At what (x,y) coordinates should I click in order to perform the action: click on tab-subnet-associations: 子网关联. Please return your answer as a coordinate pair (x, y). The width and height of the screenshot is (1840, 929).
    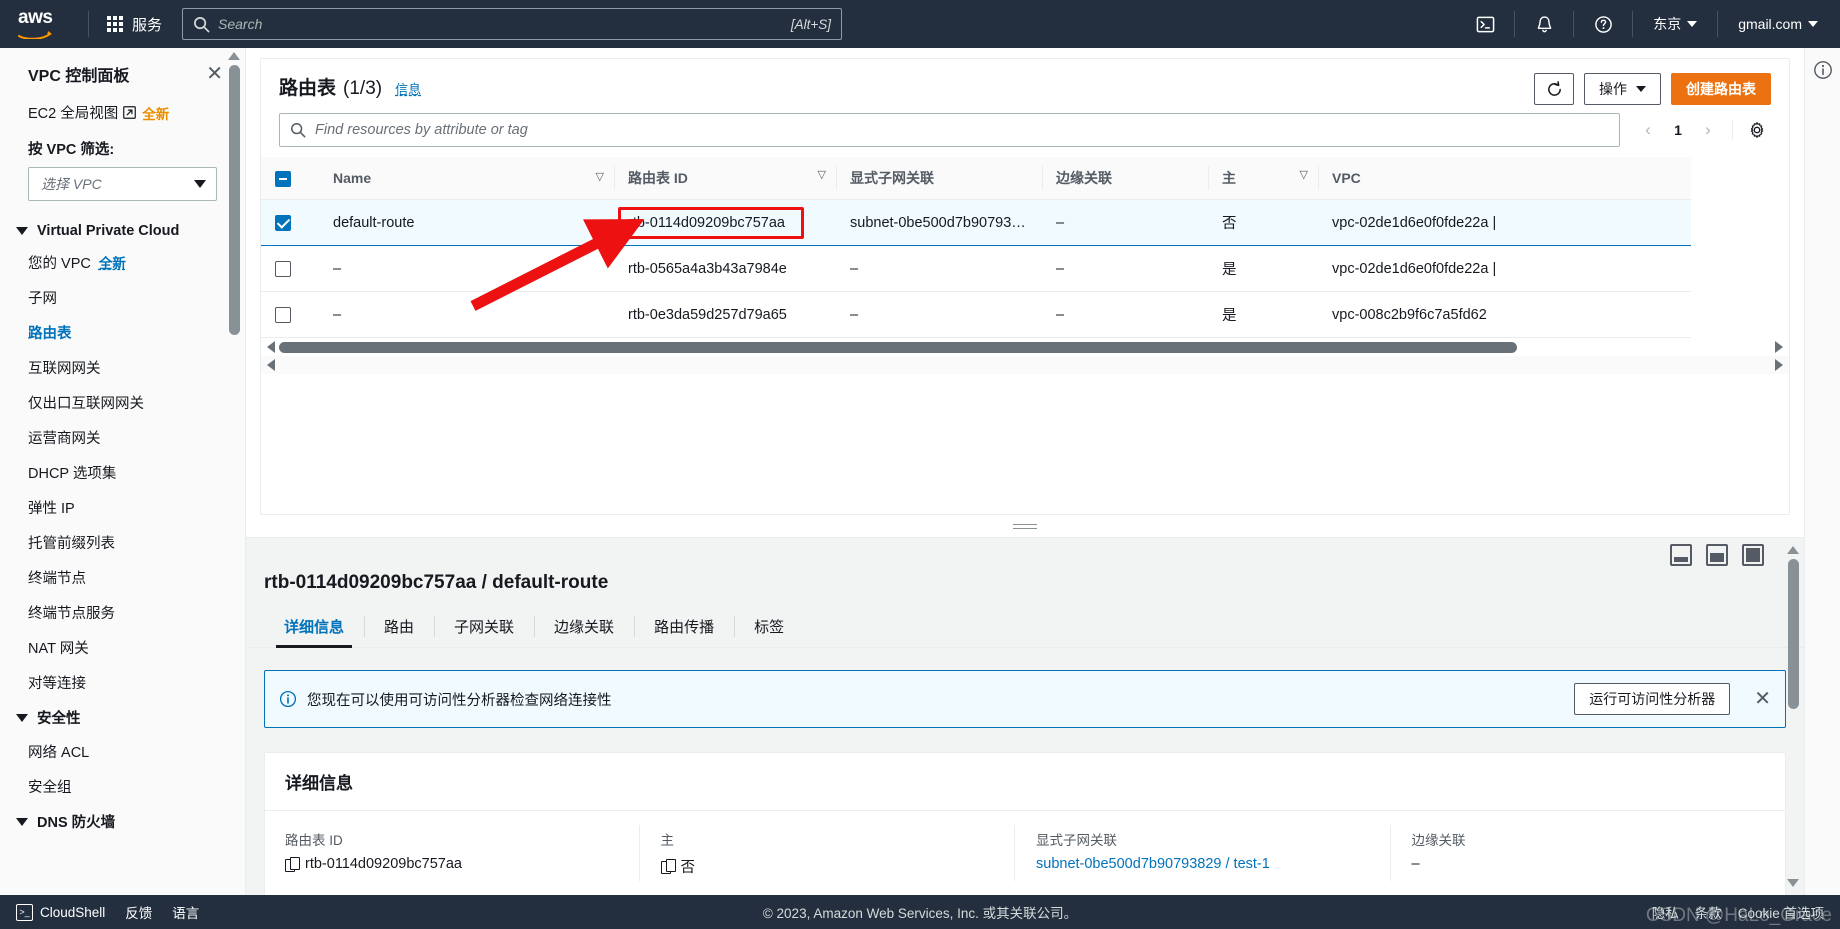
    Looking at the image, I should click on (484, 626).